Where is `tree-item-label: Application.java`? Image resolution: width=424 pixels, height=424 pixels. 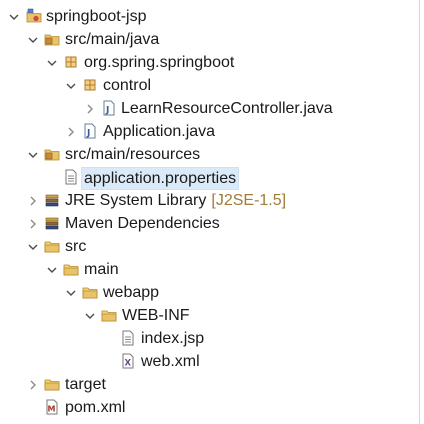
tree-item-label: Application.java is located at coordinates (159, 131).